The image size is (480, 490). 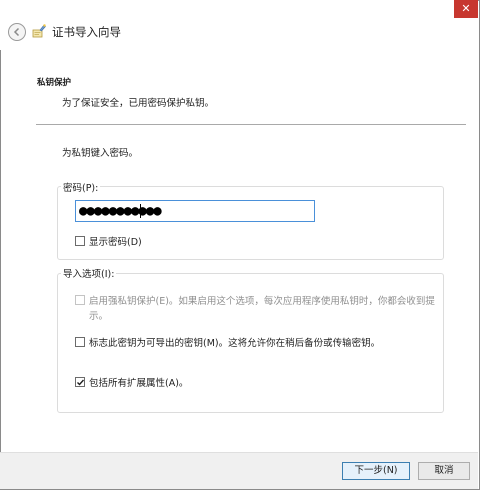 I want to click on show-password-label: 显示密码(D), so click(x=115, y=241).